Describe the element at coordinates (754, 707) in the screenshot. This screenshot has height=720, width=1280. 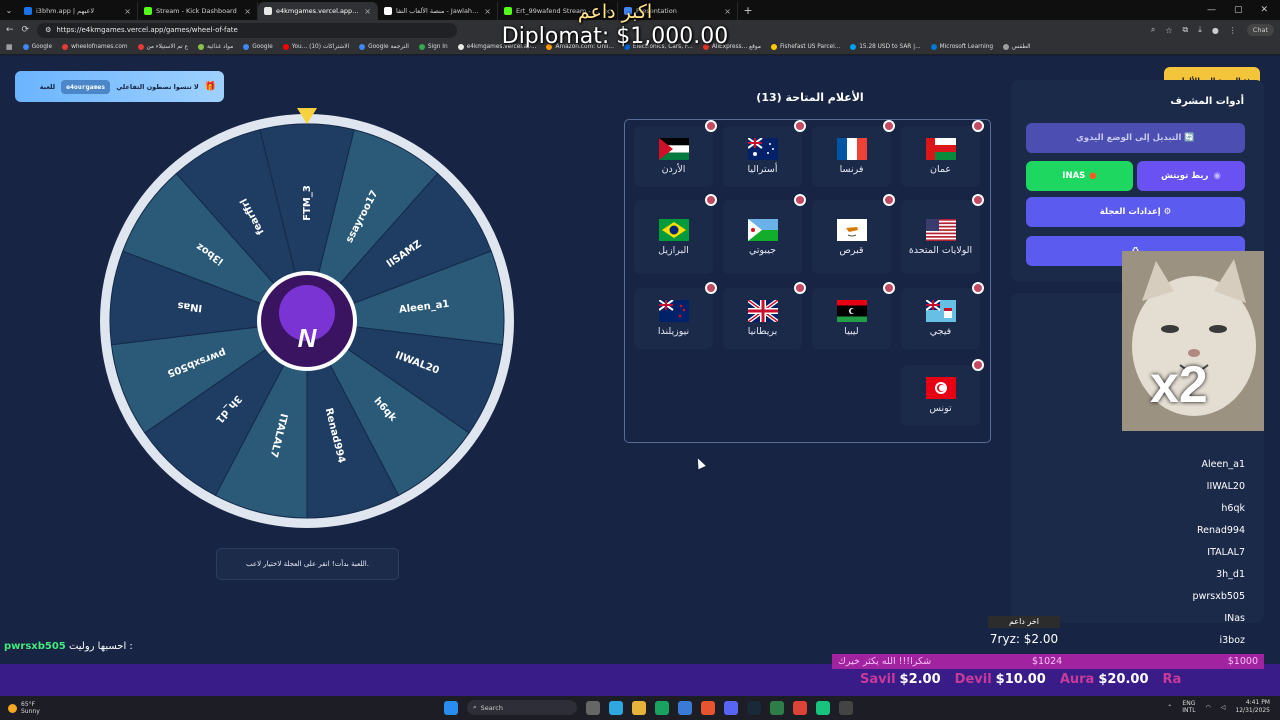
I see `steam-icon` at that location.